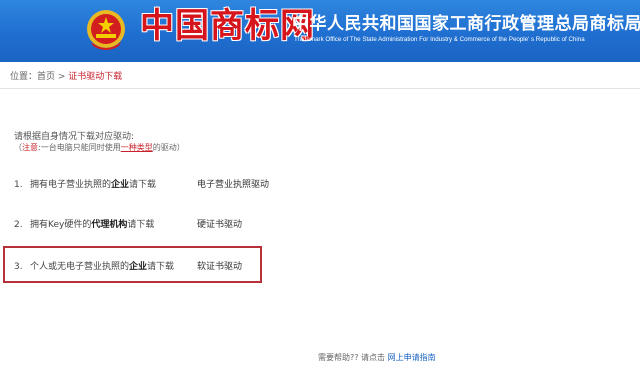 This screenshot has width=640, height=373. What do you see at coordinates (46, 77) in the screenshot?
I see `breadcrumb-home-link: 首页` at bounding box center [46, 77].